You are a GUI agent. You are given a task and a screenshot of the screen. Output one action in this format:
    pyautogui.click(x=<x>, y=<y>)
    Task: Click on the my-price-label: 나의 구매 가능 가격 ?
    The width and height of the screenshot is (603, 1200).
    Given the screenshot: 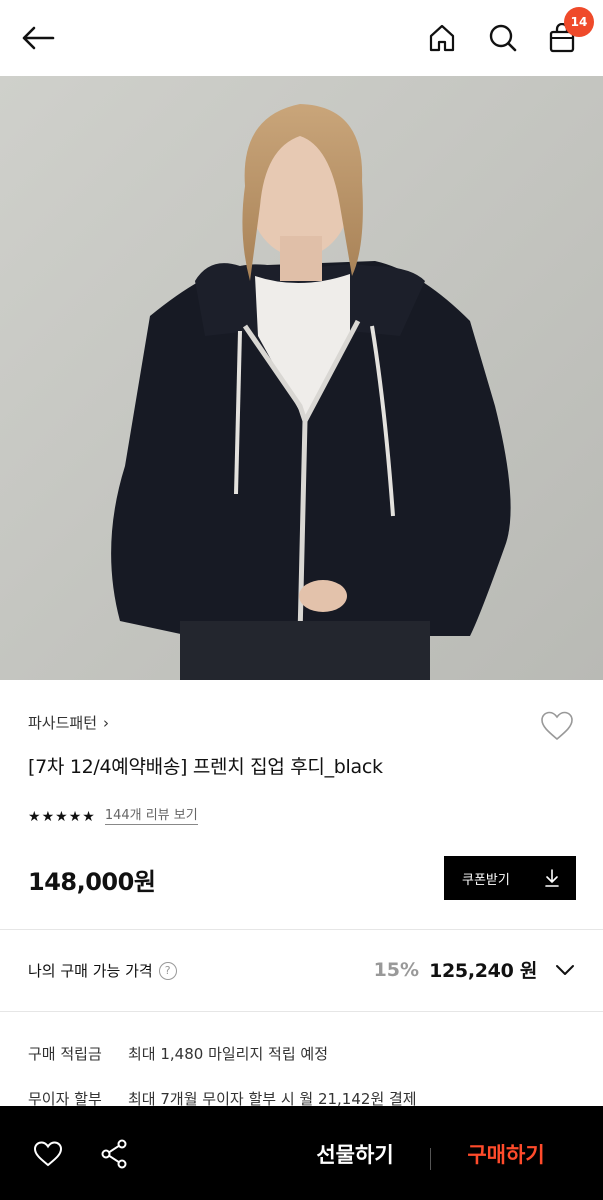 What is the action you would take?
    pyautogui.click(x=102, y=970)
    